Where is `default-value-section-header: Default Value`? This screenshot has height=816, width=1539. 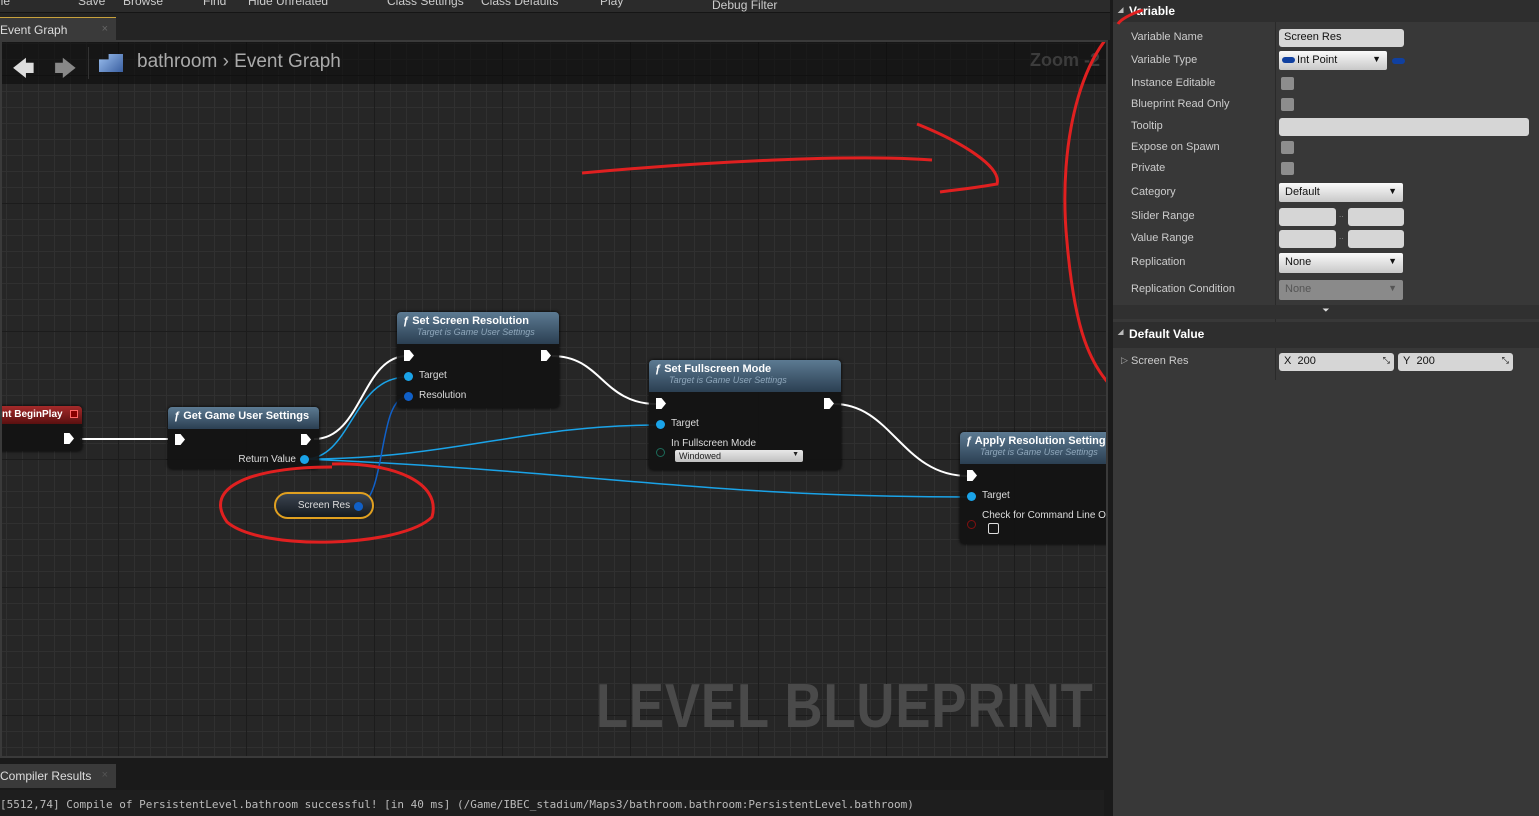
default-value-section-header: Default Value is located at coordinates (1326, 335).